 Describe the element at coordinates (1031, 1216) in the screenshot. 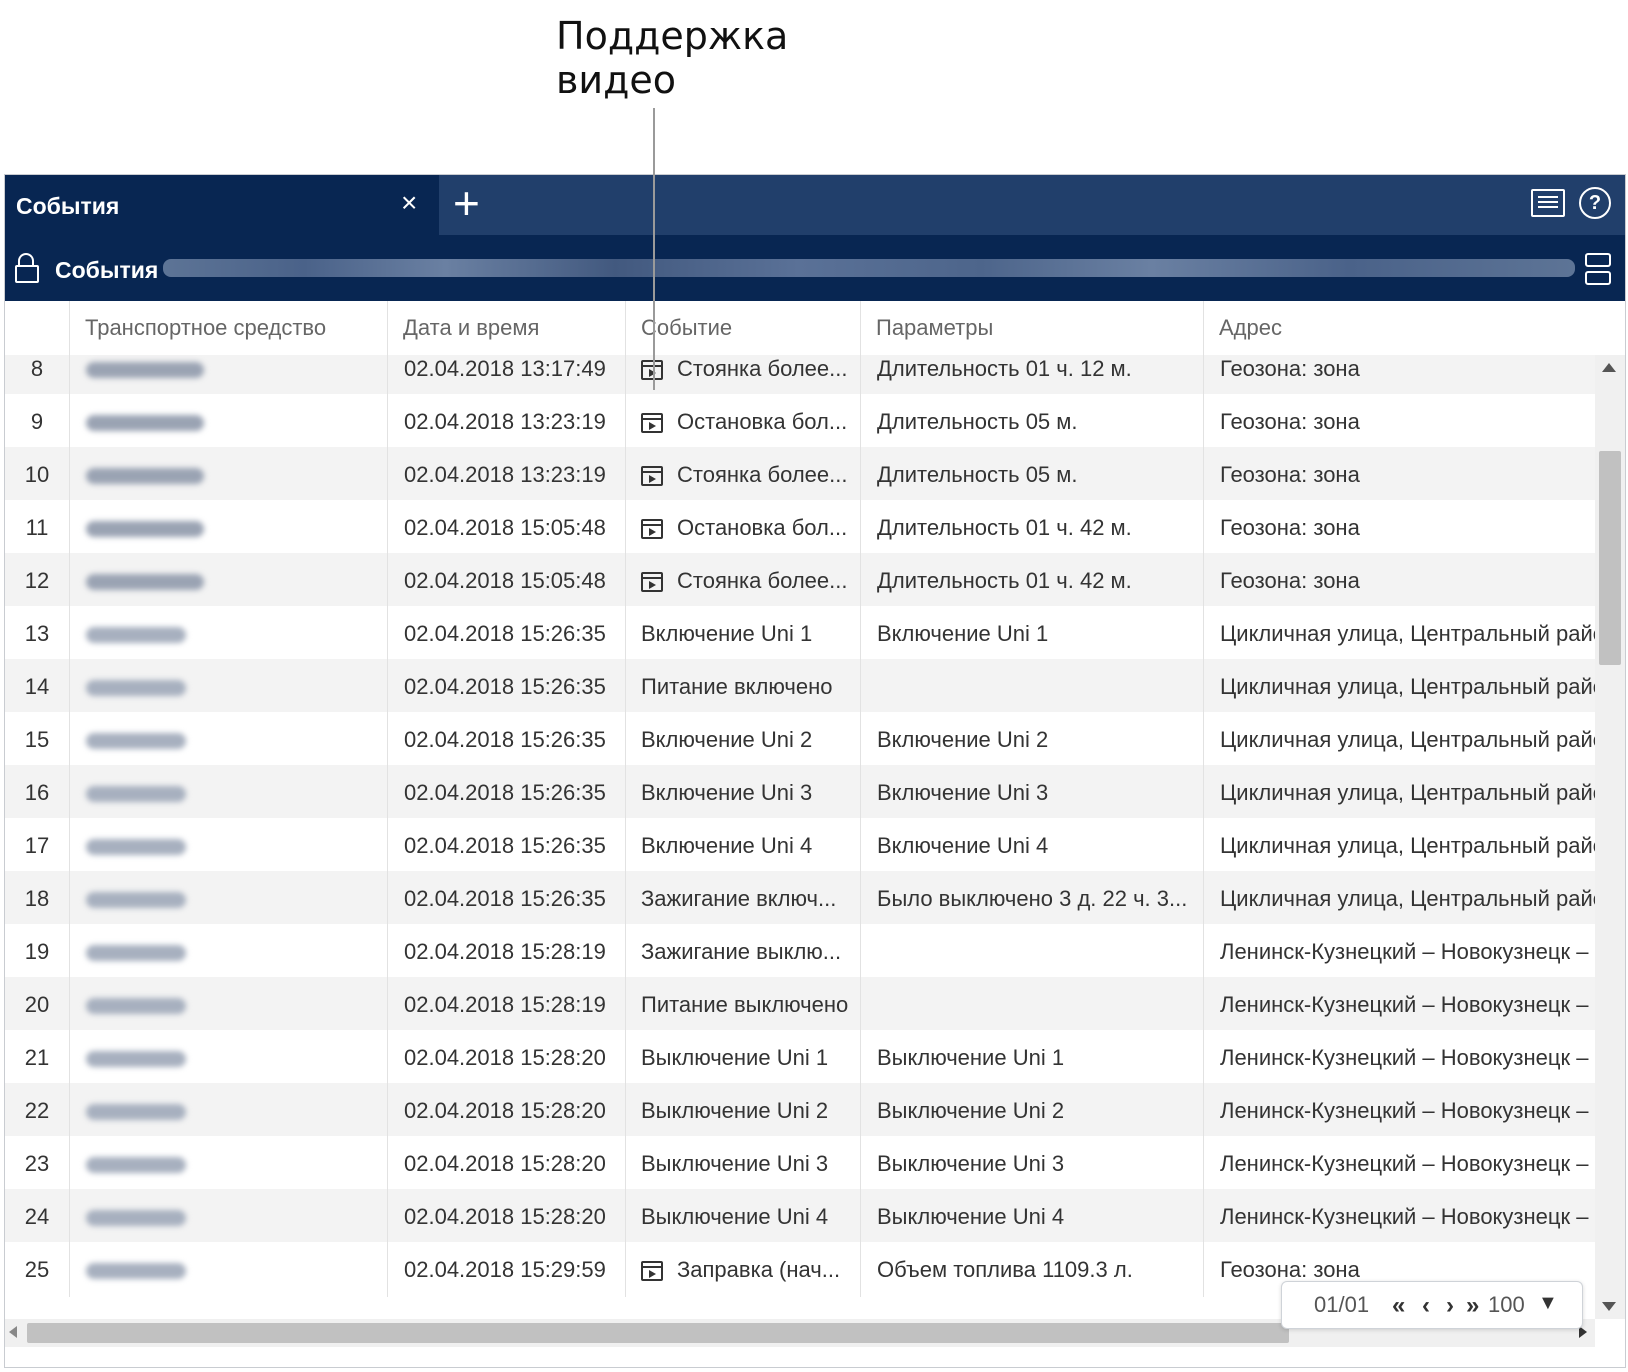

I see `params-cell: Выключение Uni 4` at that location.